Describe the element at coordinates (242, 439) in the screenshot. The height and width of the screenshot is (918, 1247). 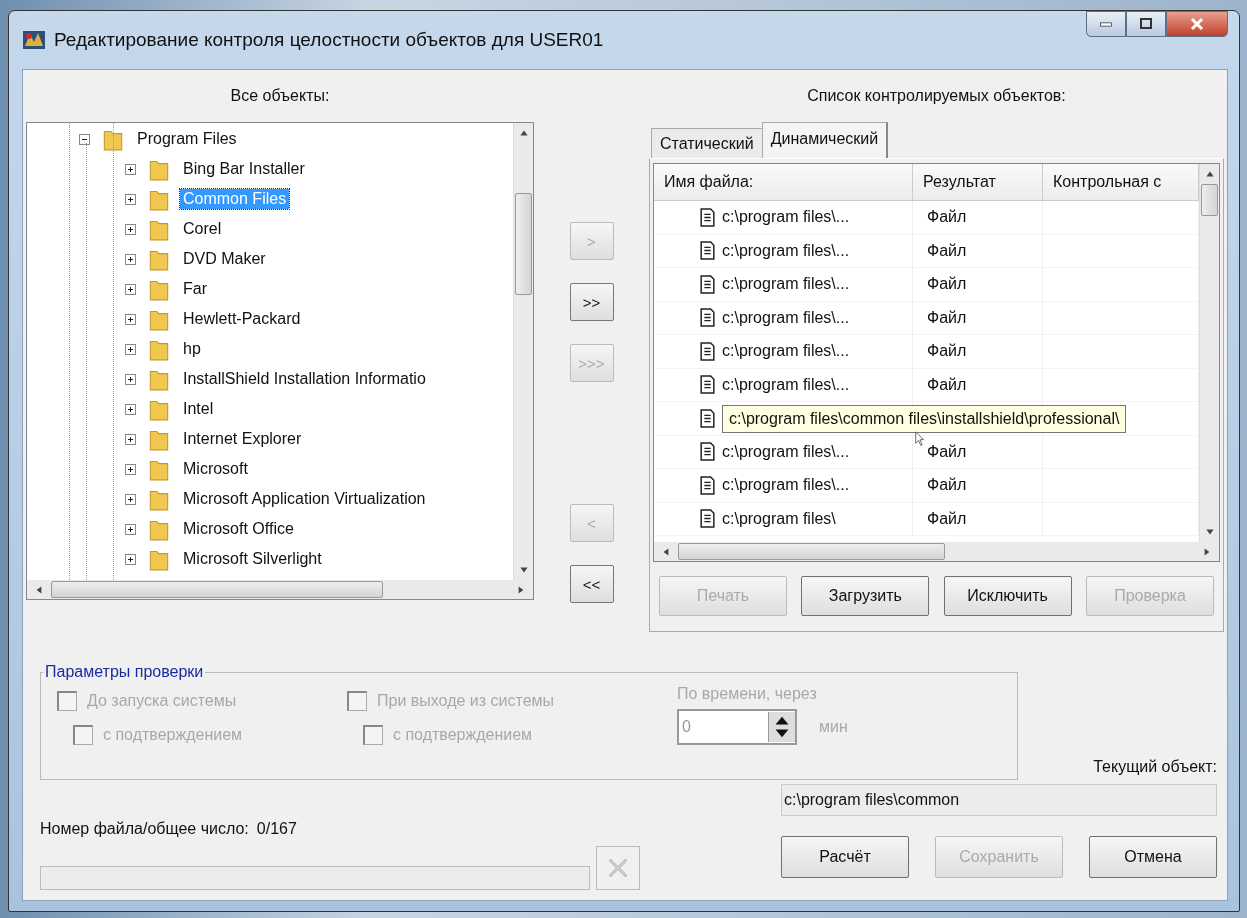
I see `tree-item: Internet Explorer` at that location.